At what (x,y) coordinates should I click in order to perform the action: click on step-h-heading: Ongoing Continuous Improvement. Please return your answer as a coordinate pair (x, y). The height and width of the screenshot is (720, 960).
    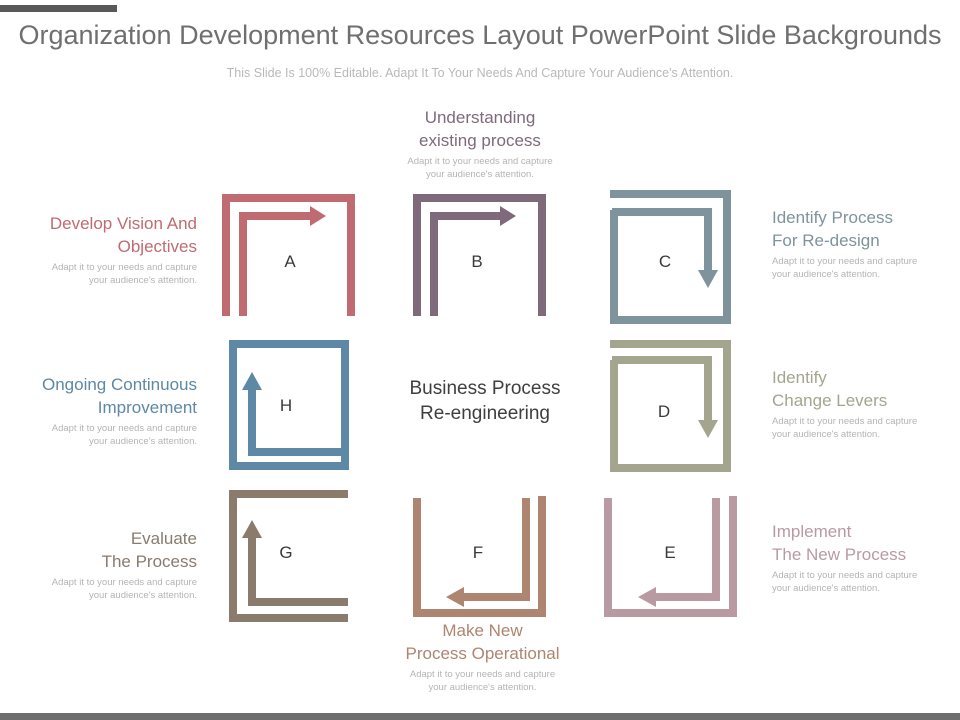
    Looking at the image, I should click on (119, 396).